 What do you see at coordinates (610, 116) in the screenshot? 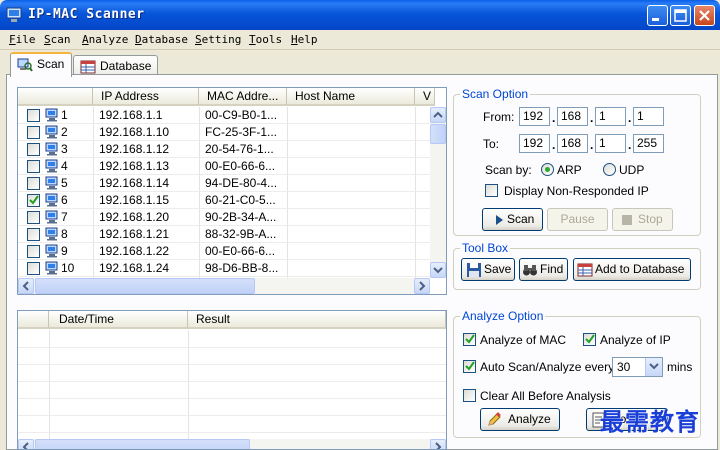
I see `from-octet-3: 1` at bounding box center [610, 116].